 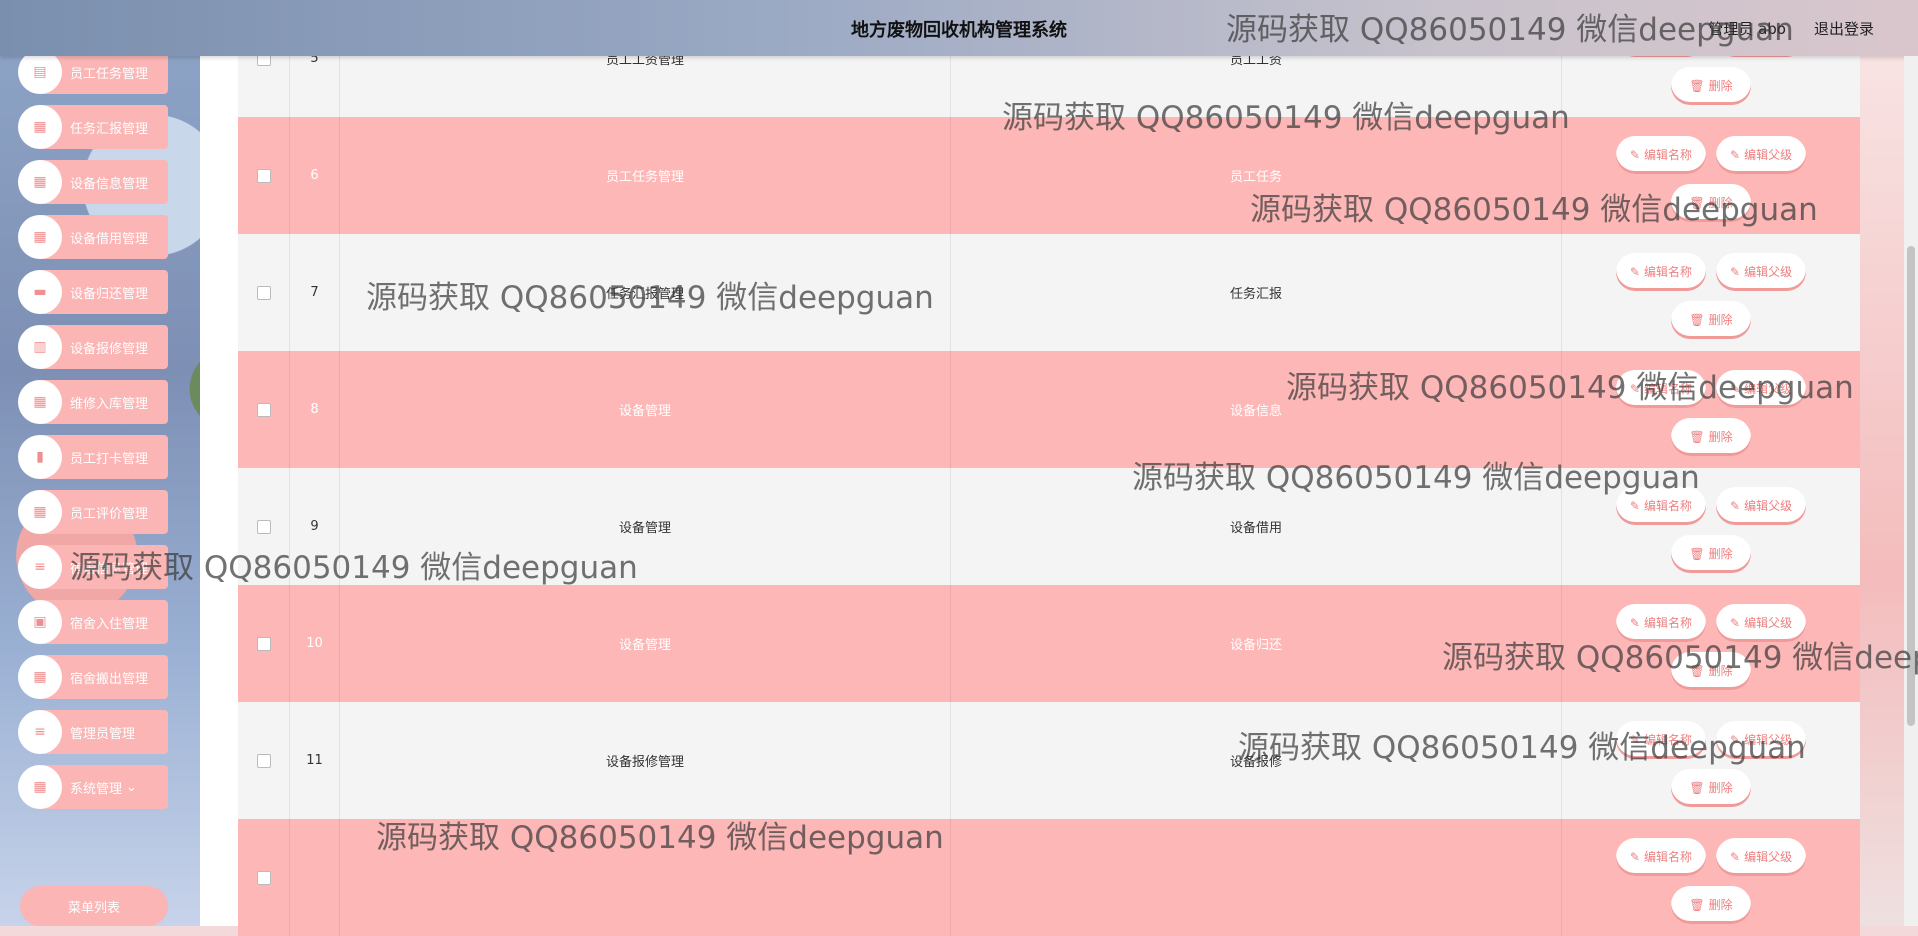 I want to click on scrollbar, so click(x=1911, y=491).